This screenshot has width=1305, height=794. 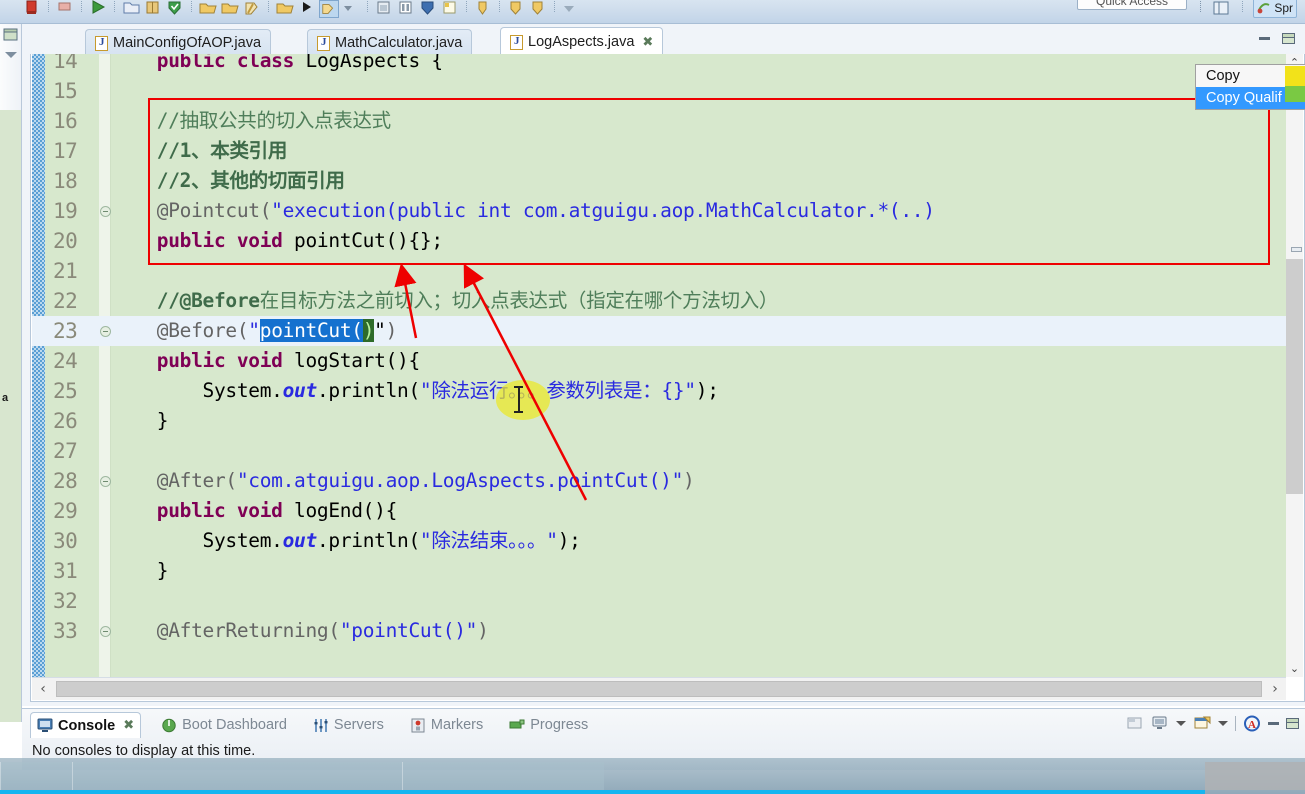 I want to click on code-line-text: public class LogAspects {, so click(x=698, y=65).